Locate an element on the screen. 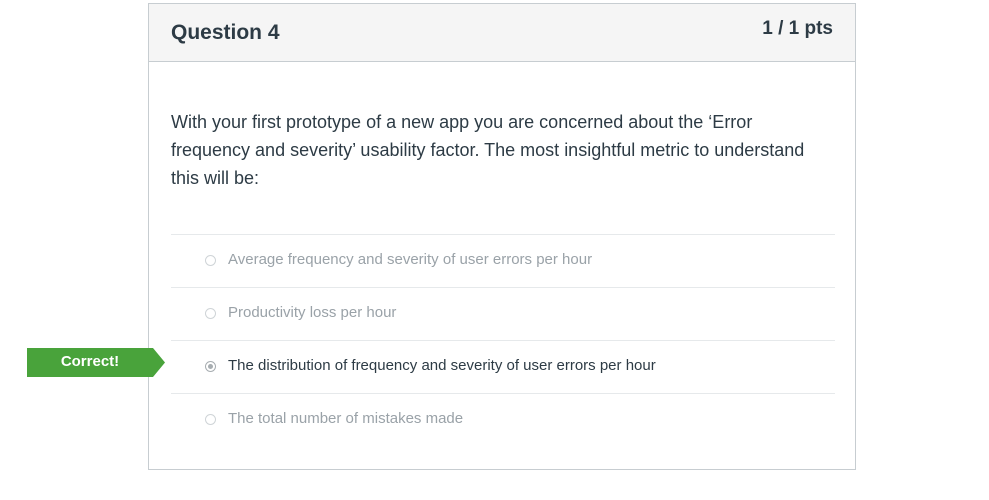 This screenshot has height=500, width=989. answer-option-4: The total number of mistakes made is located at coordinates (503, 419).